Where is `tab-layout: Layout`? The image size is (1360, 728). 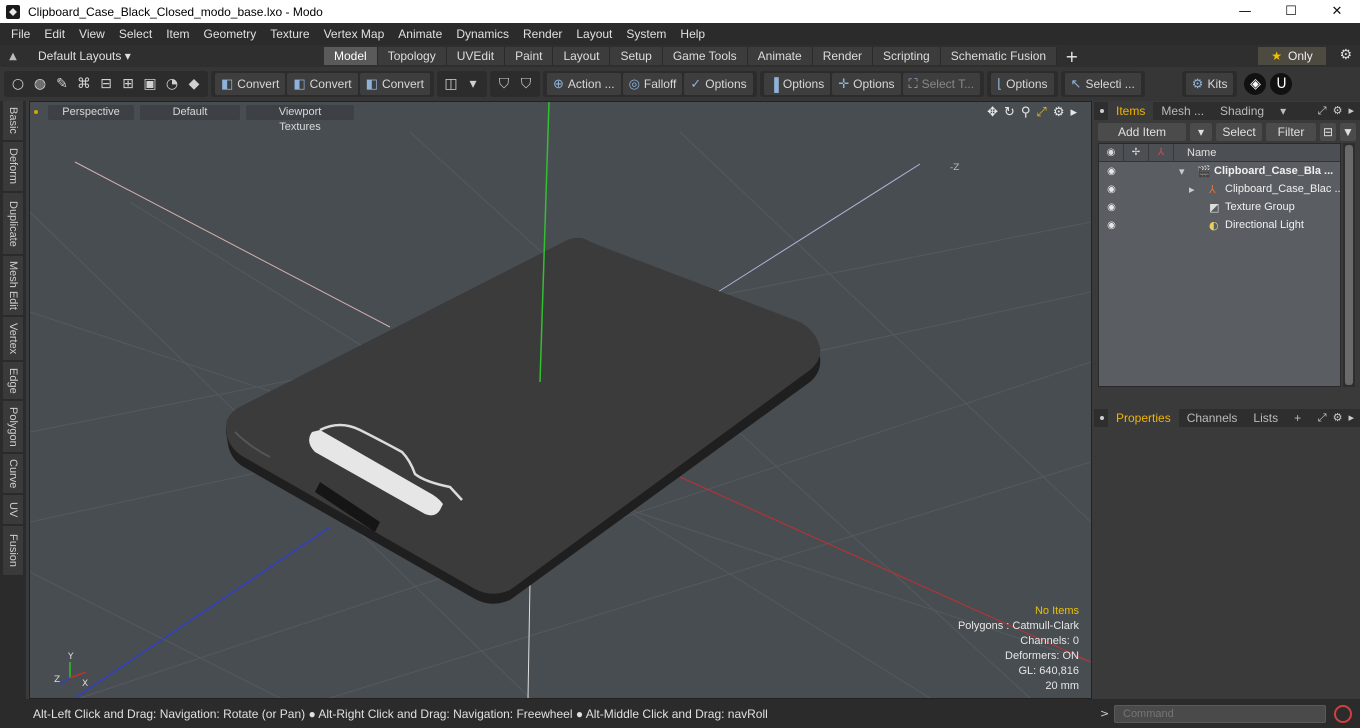
tab-layout: Layout is located at coordinates (582, 56).